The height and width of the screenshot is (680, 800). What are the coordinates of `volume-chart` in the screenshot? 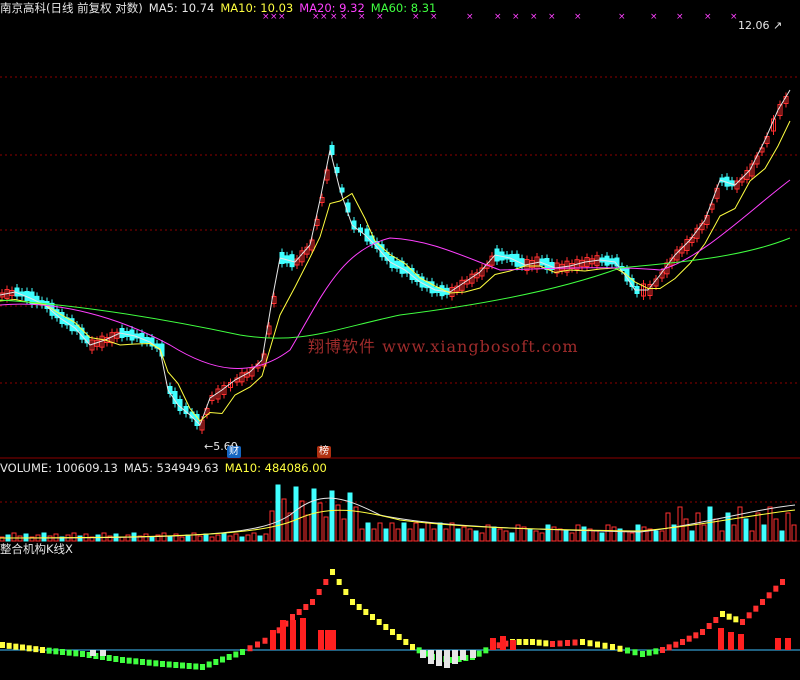 It's located at (400, 501).